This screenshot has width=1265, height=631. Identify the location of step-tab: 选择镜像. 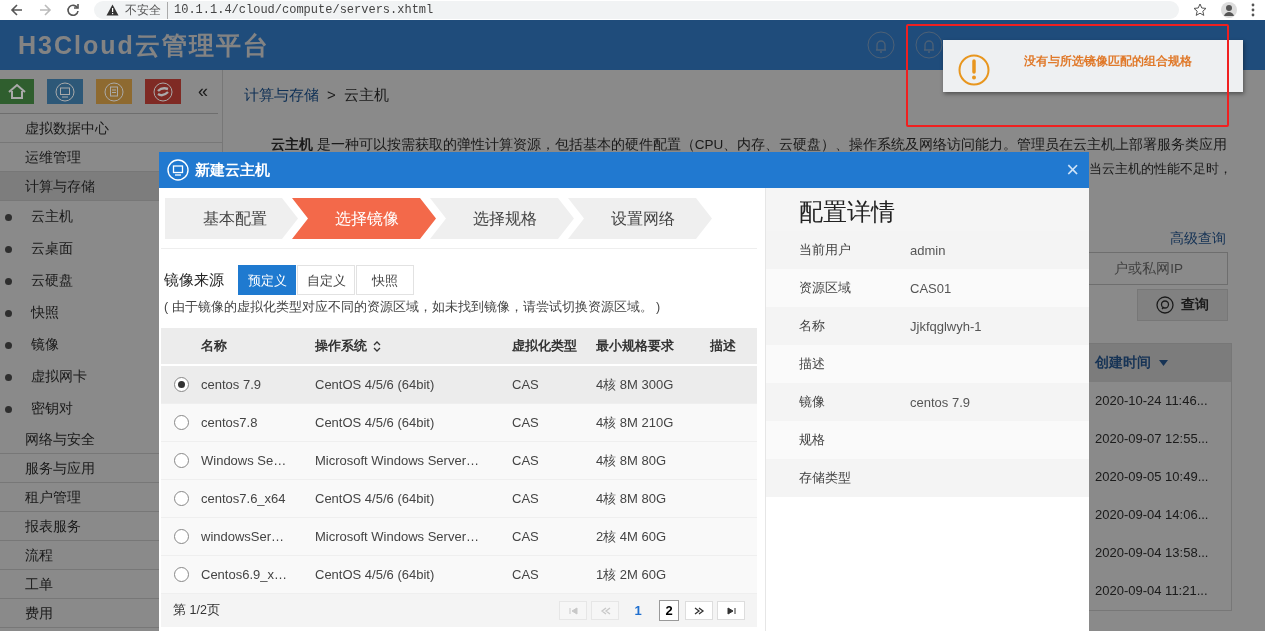
(364, 218).